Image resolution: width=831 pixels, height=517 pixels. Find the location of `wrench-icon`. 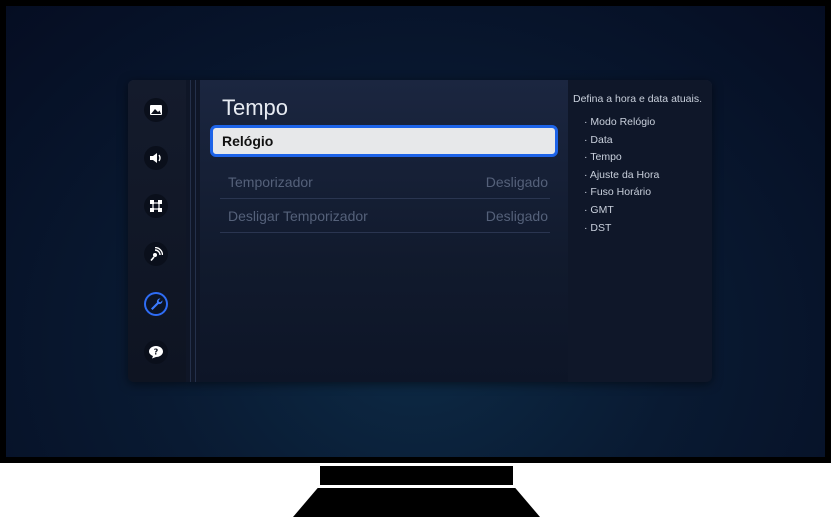

wrench-icon is located at coordinates (156, 304).